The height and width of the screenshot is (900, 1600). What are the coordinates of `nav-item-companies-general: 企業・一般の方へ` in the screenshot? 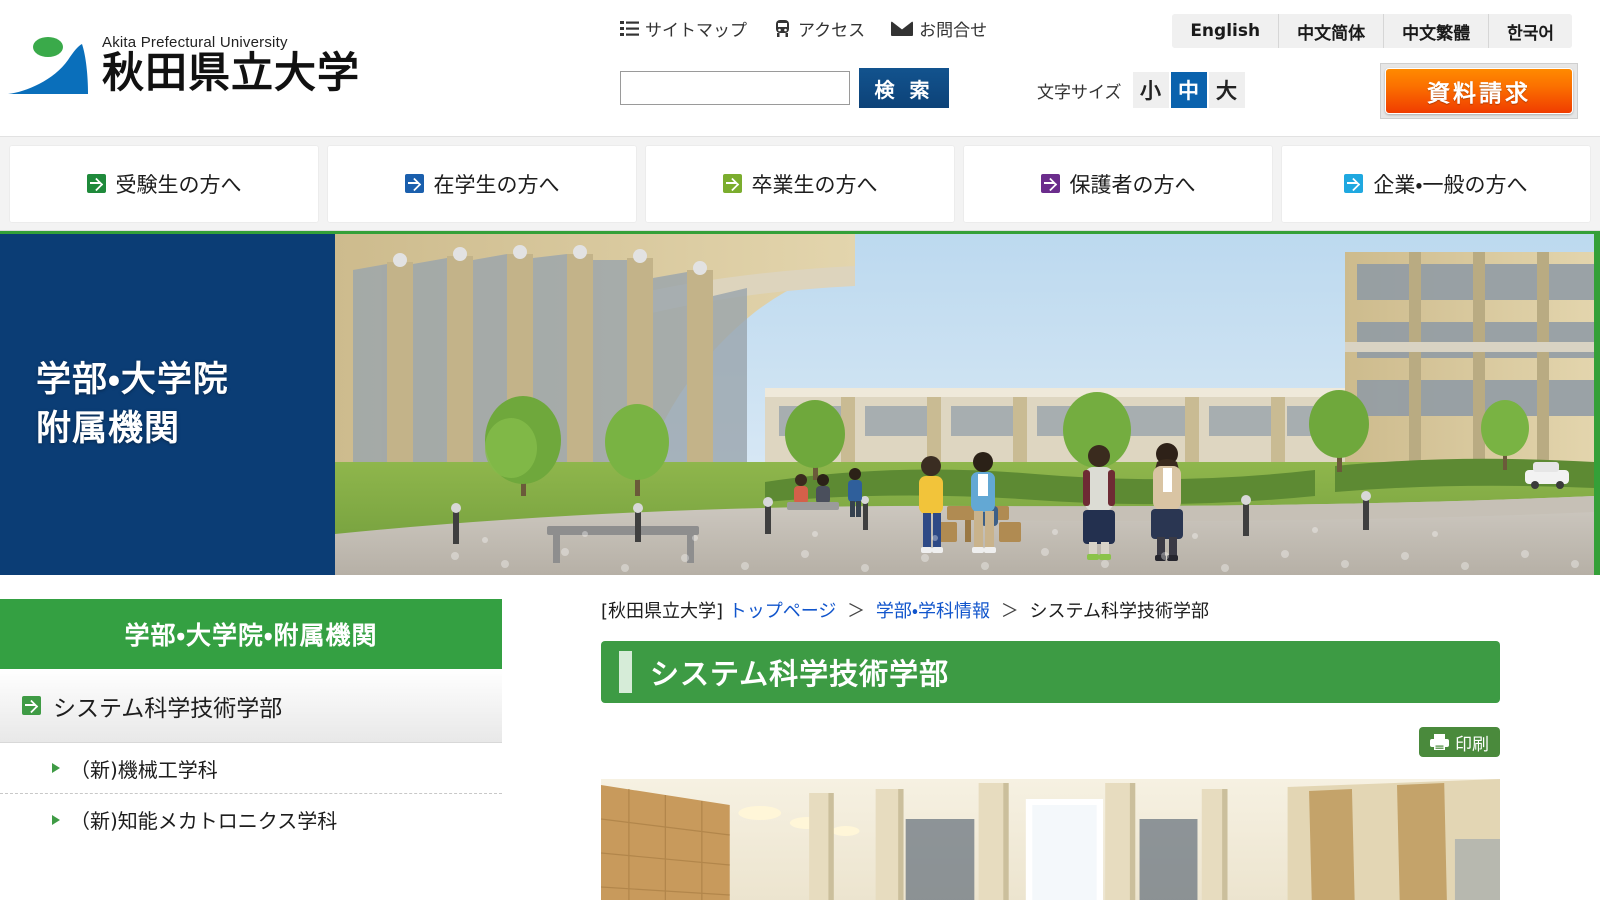 It's located at (1436, 183).